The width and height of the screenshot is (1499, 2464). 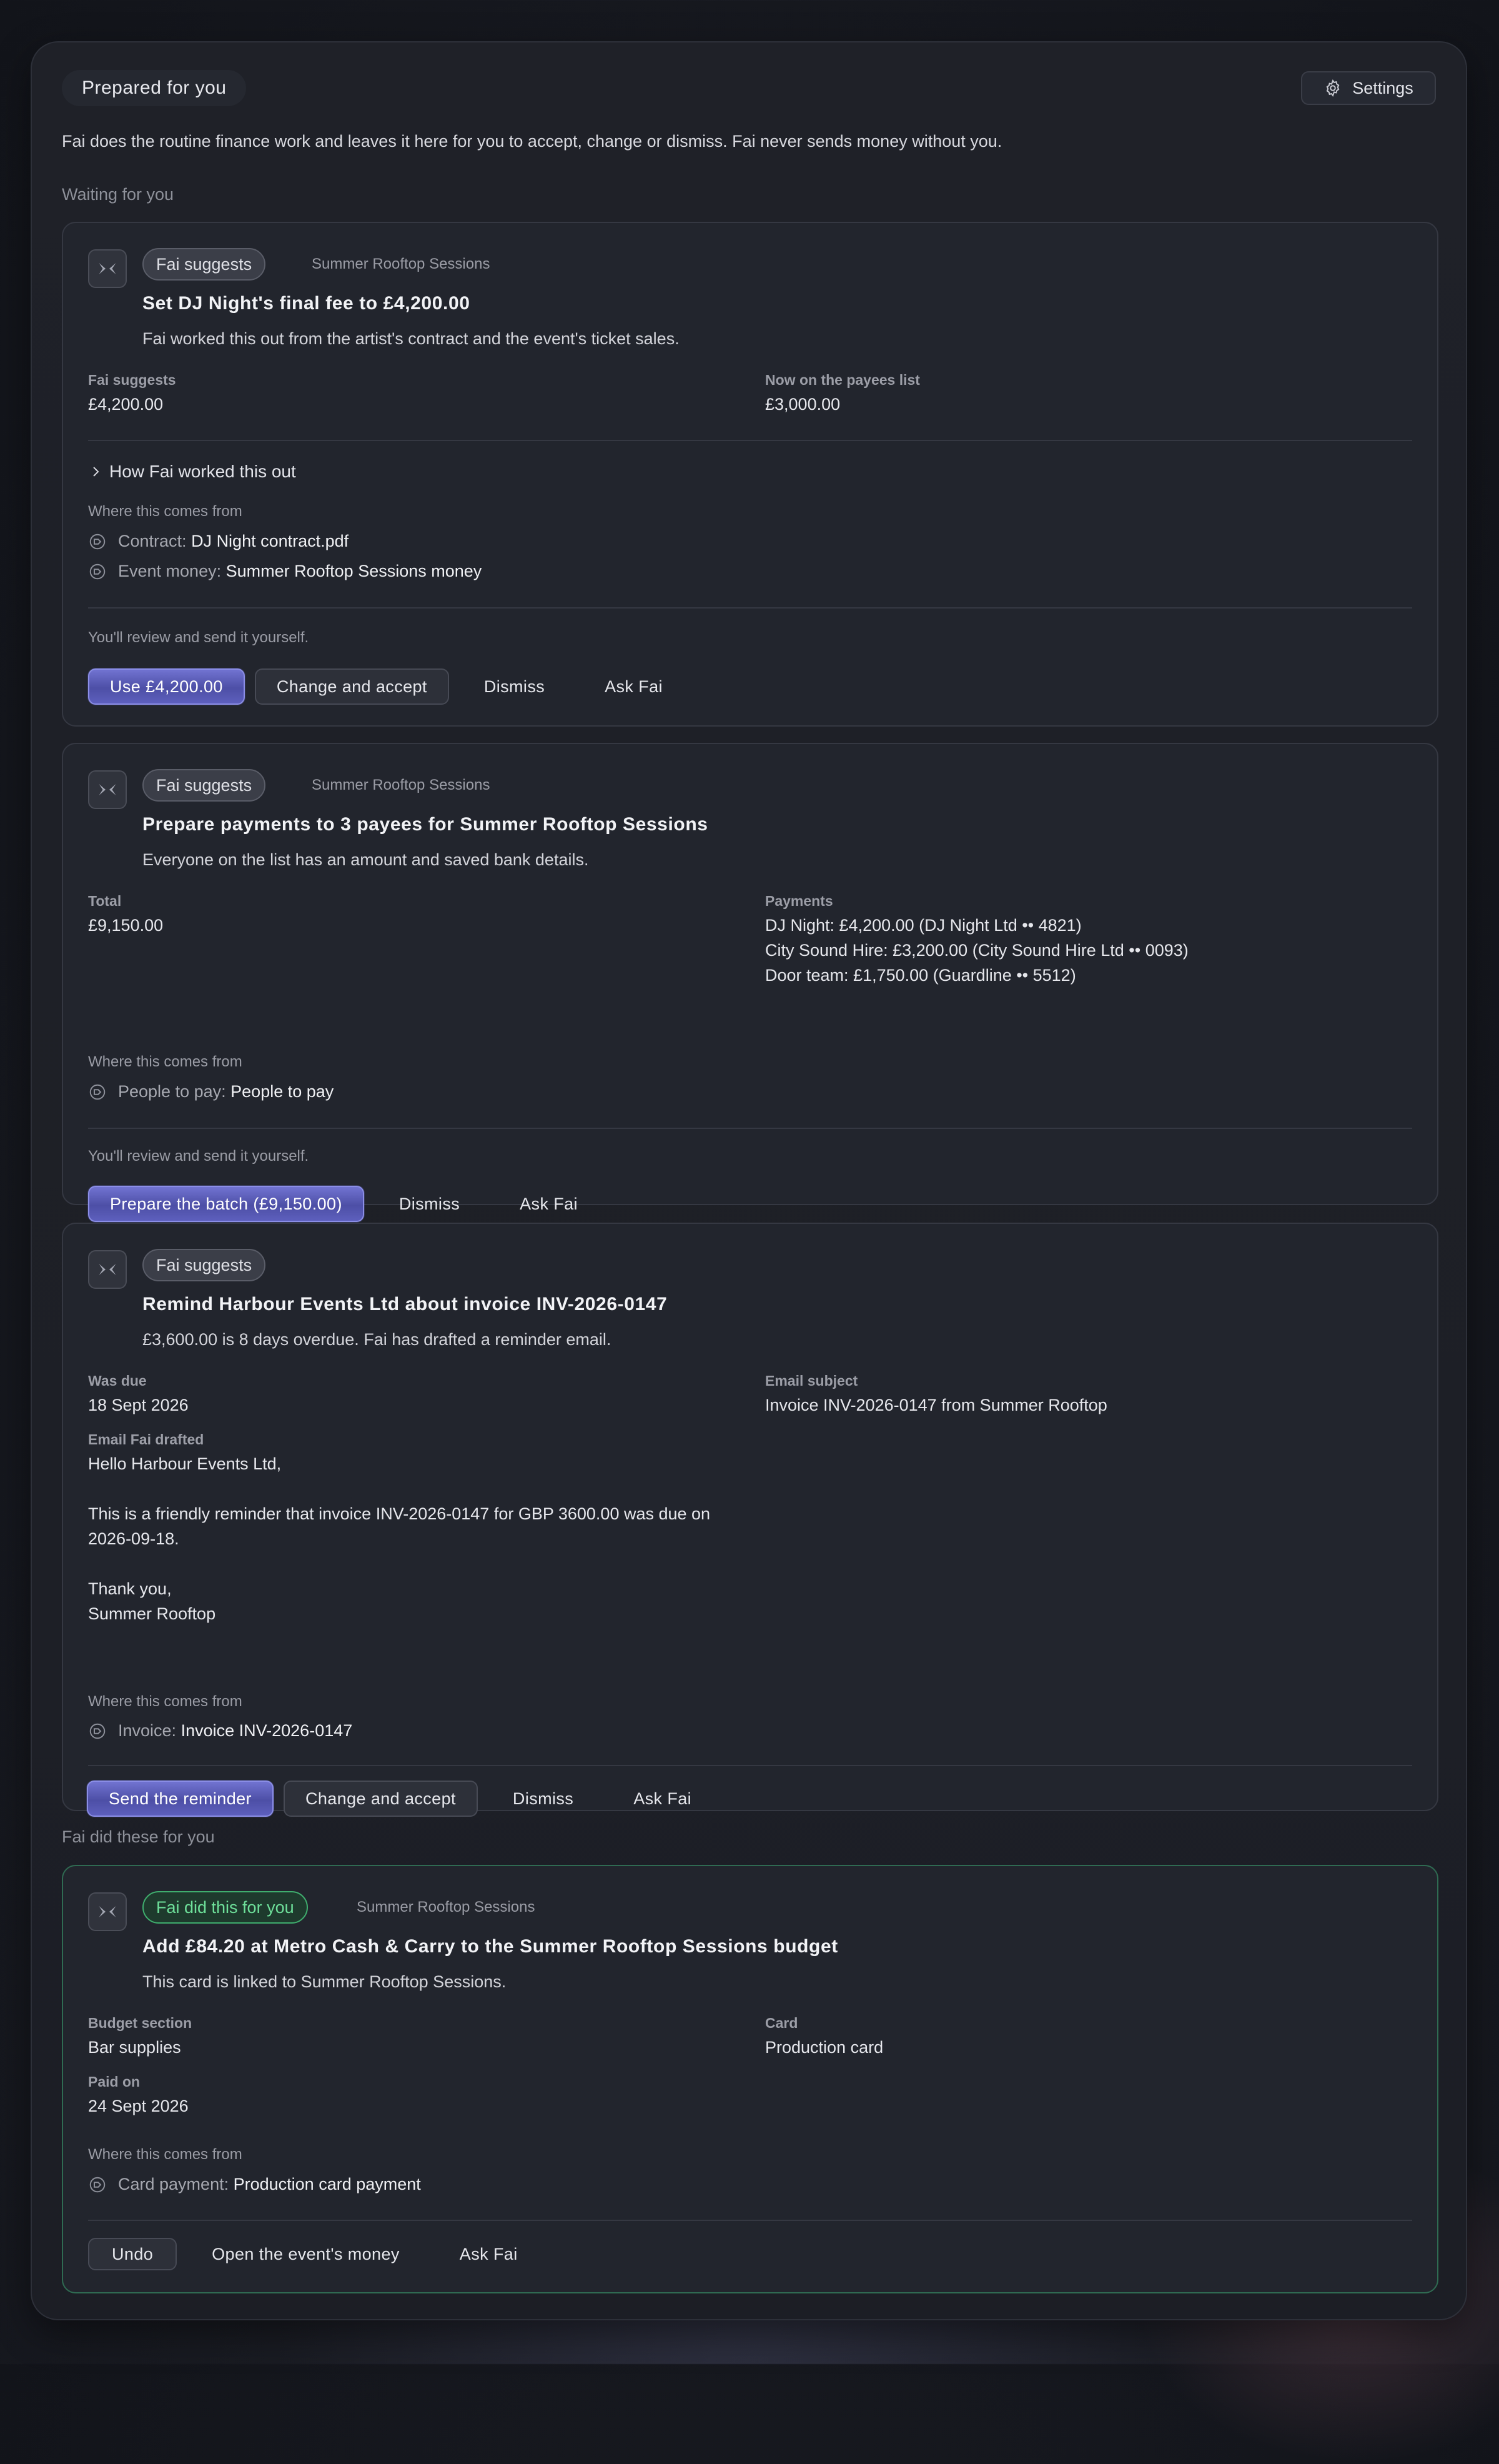 What do you see at coordinates (105, 901) in the screenshot?
I see `field-label-total: Total` at bounding box center [105, 901].